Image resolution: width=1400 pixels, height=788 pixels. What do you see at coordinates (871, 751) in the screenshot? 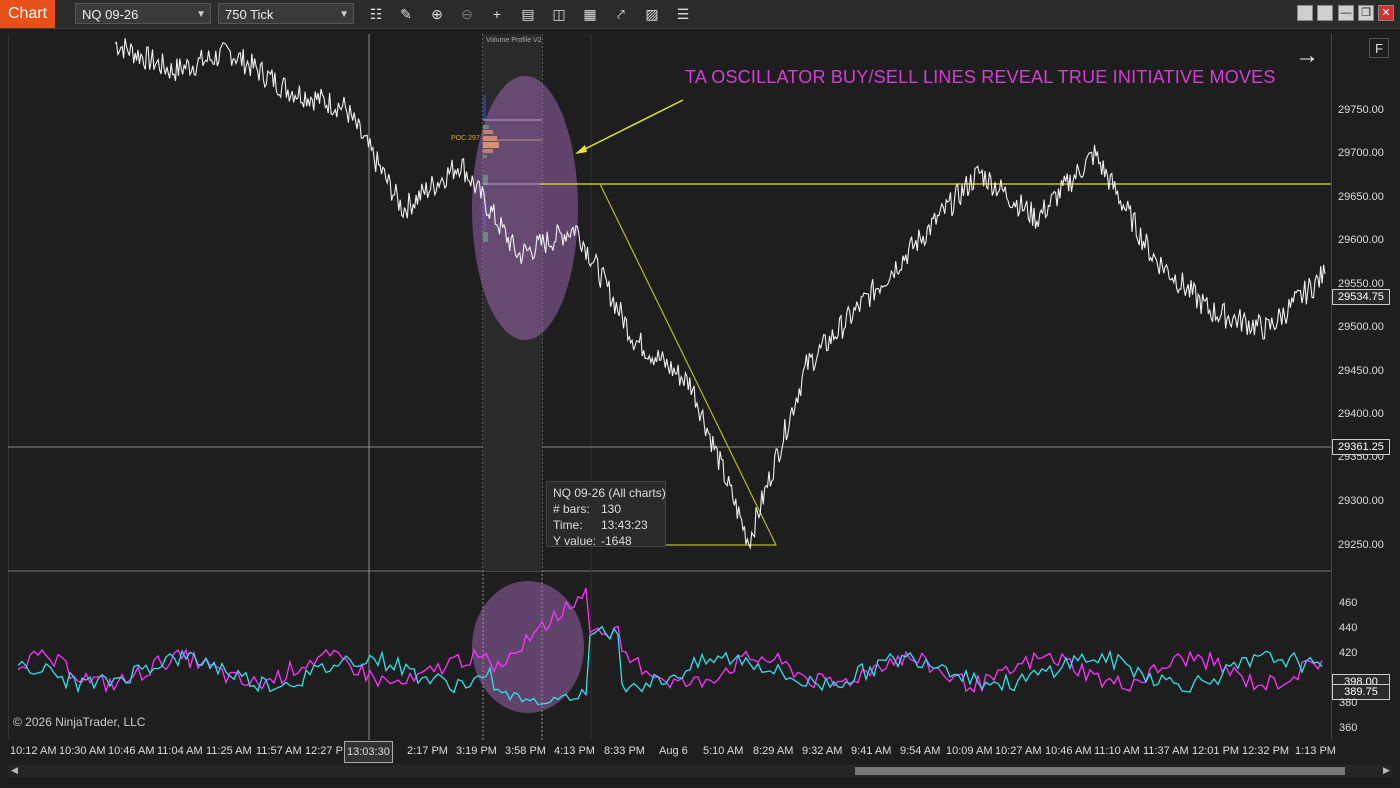
I see `time-axis-label: 9:41 AM` at bounding box center [871, 751].